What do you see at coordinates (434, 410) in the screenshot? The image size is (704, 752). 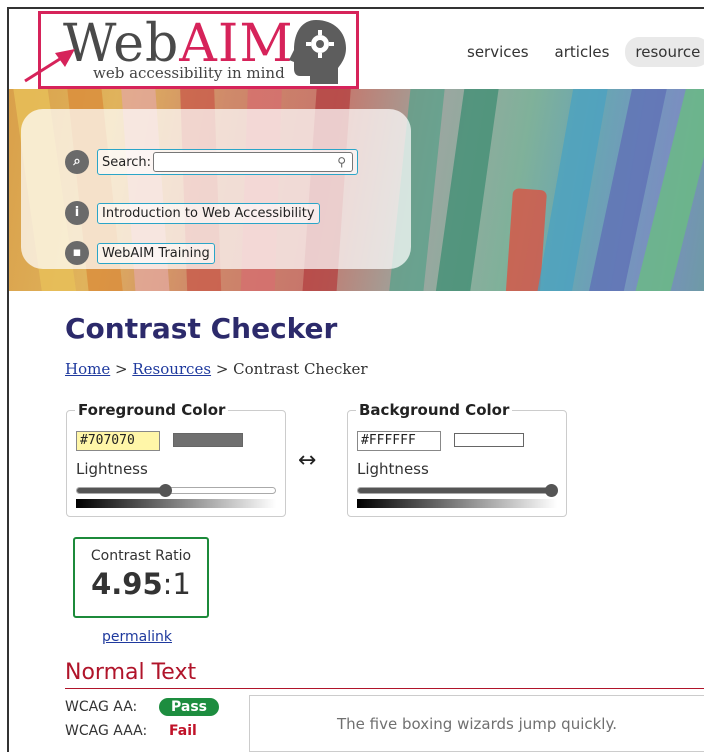 I see `background-legend: Background Color` at bounding box center [434, 410].